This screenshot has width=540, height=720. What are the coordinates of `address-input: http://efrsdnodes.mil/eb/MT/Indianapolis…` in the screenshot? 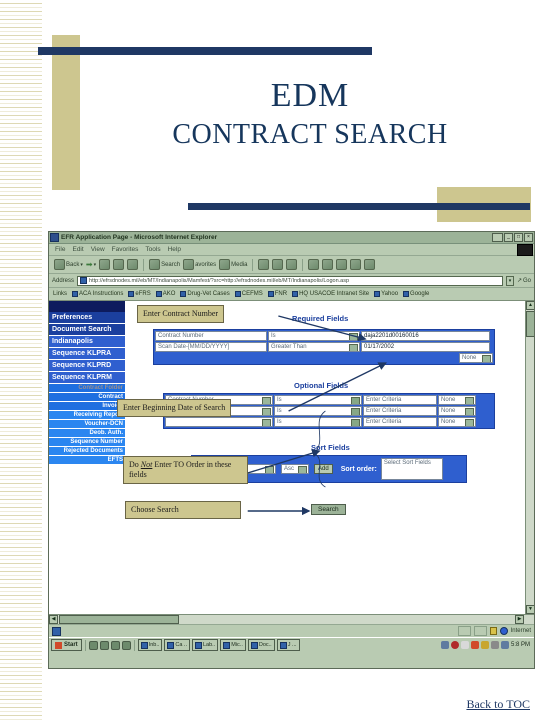 It's located at (290, 280).